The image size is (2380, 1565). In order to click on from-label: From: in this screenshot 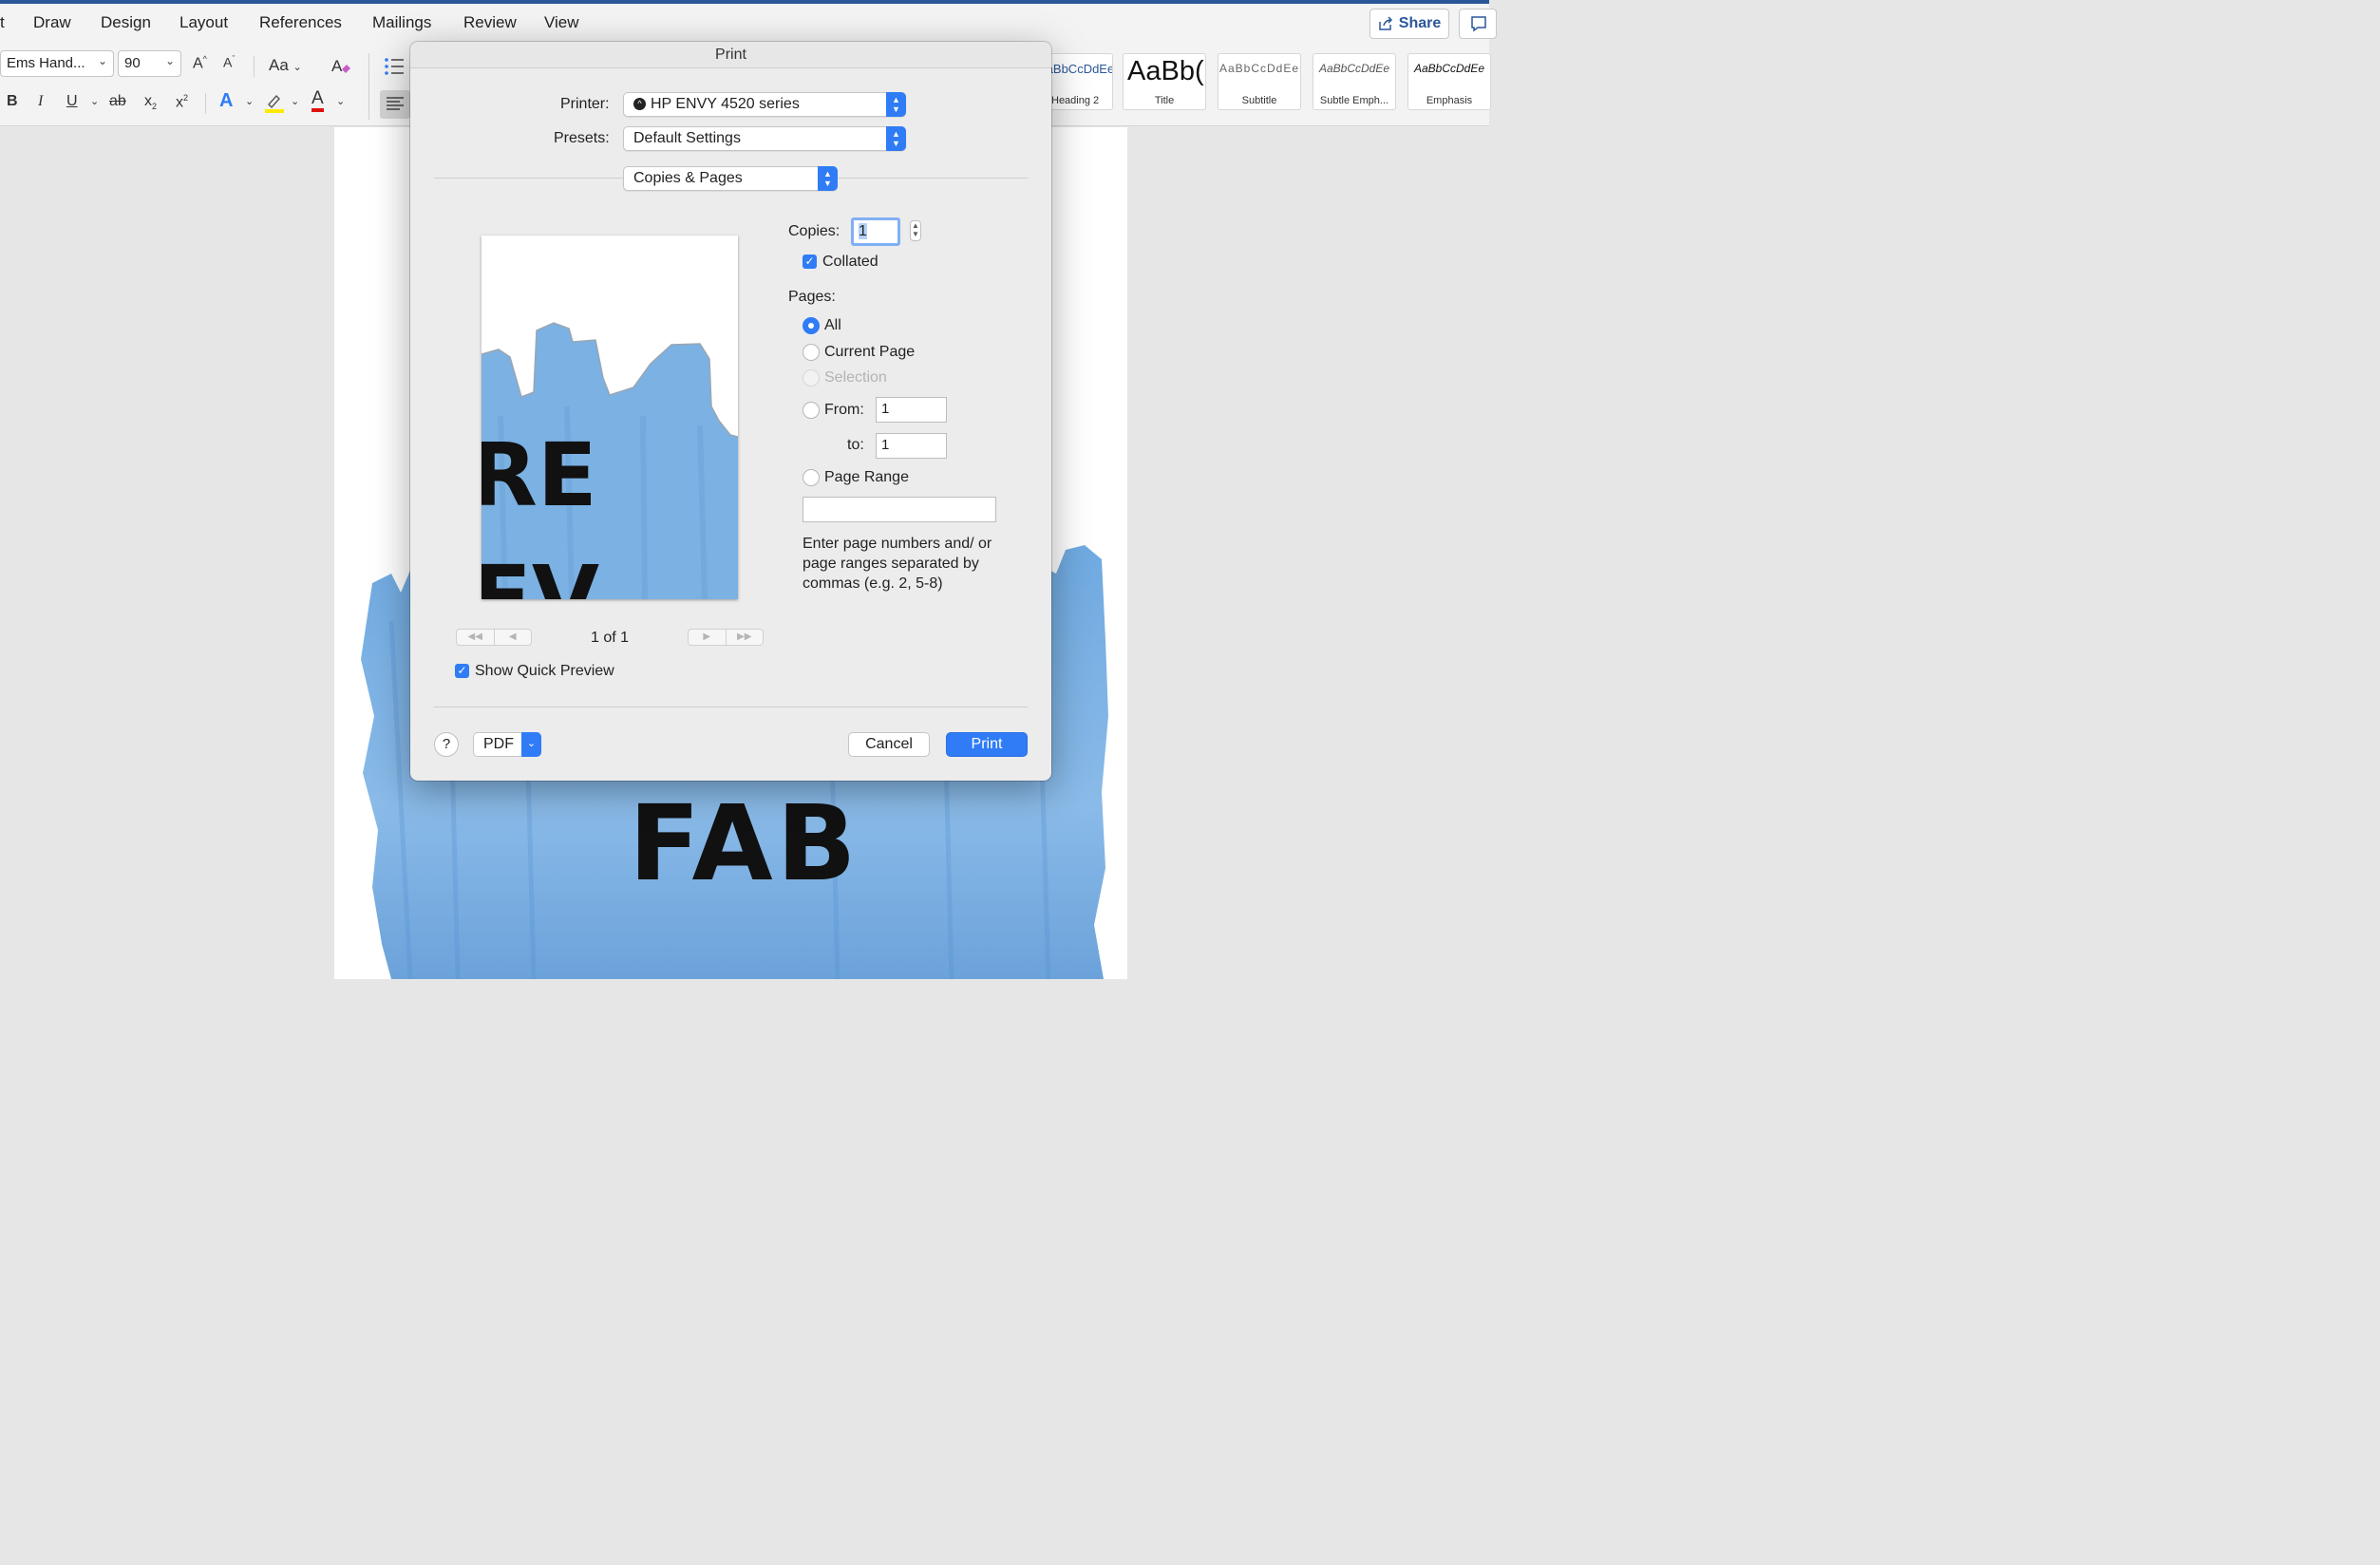, I will do `click(844, 410)`.